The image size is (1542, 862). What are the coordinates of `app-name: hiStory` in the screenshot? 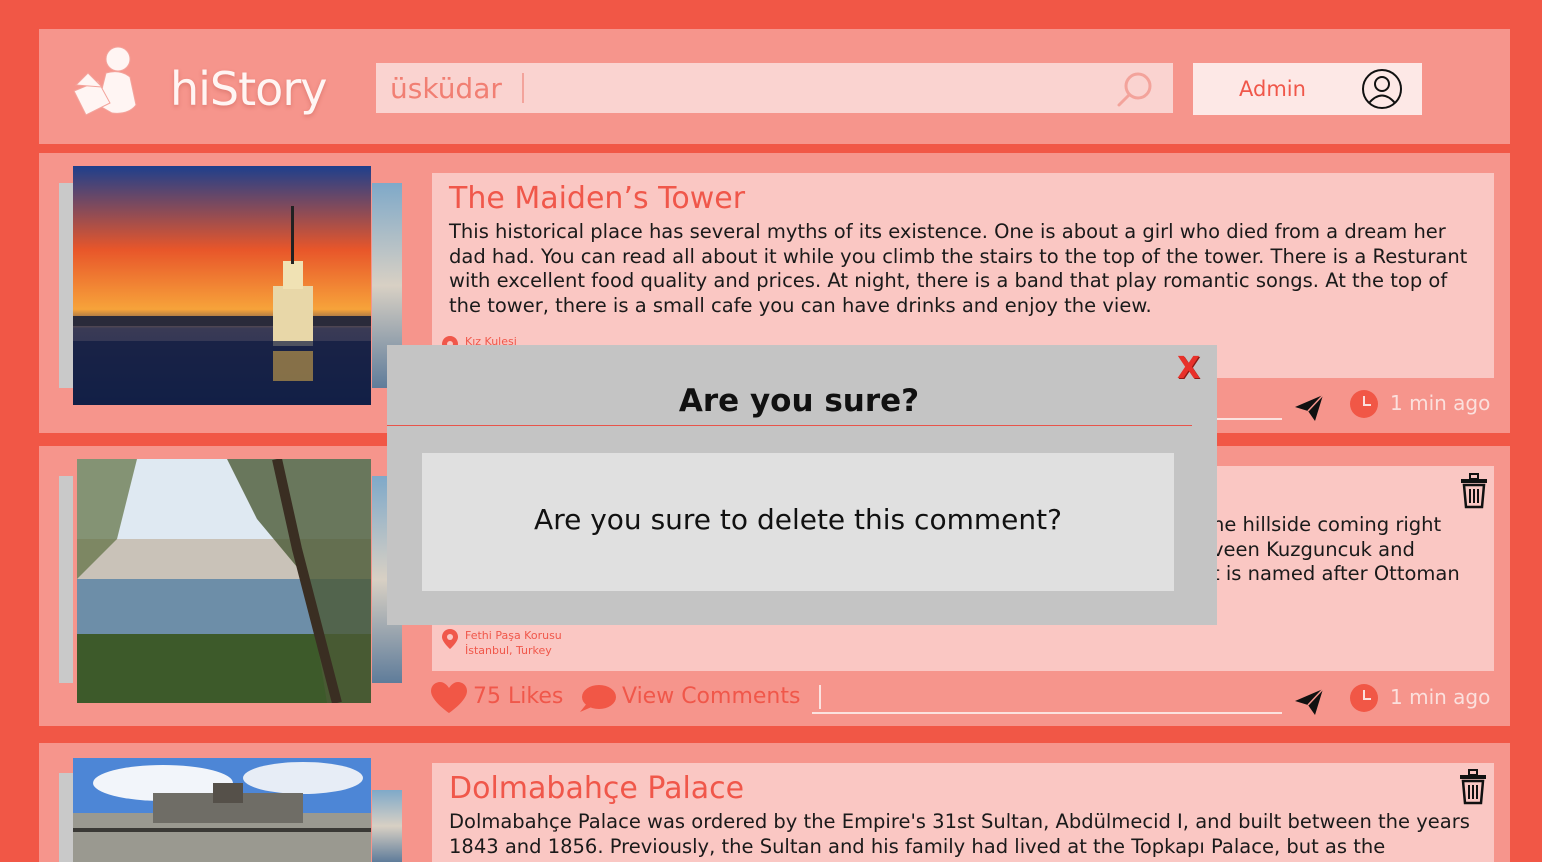 It's located at (248, 89).